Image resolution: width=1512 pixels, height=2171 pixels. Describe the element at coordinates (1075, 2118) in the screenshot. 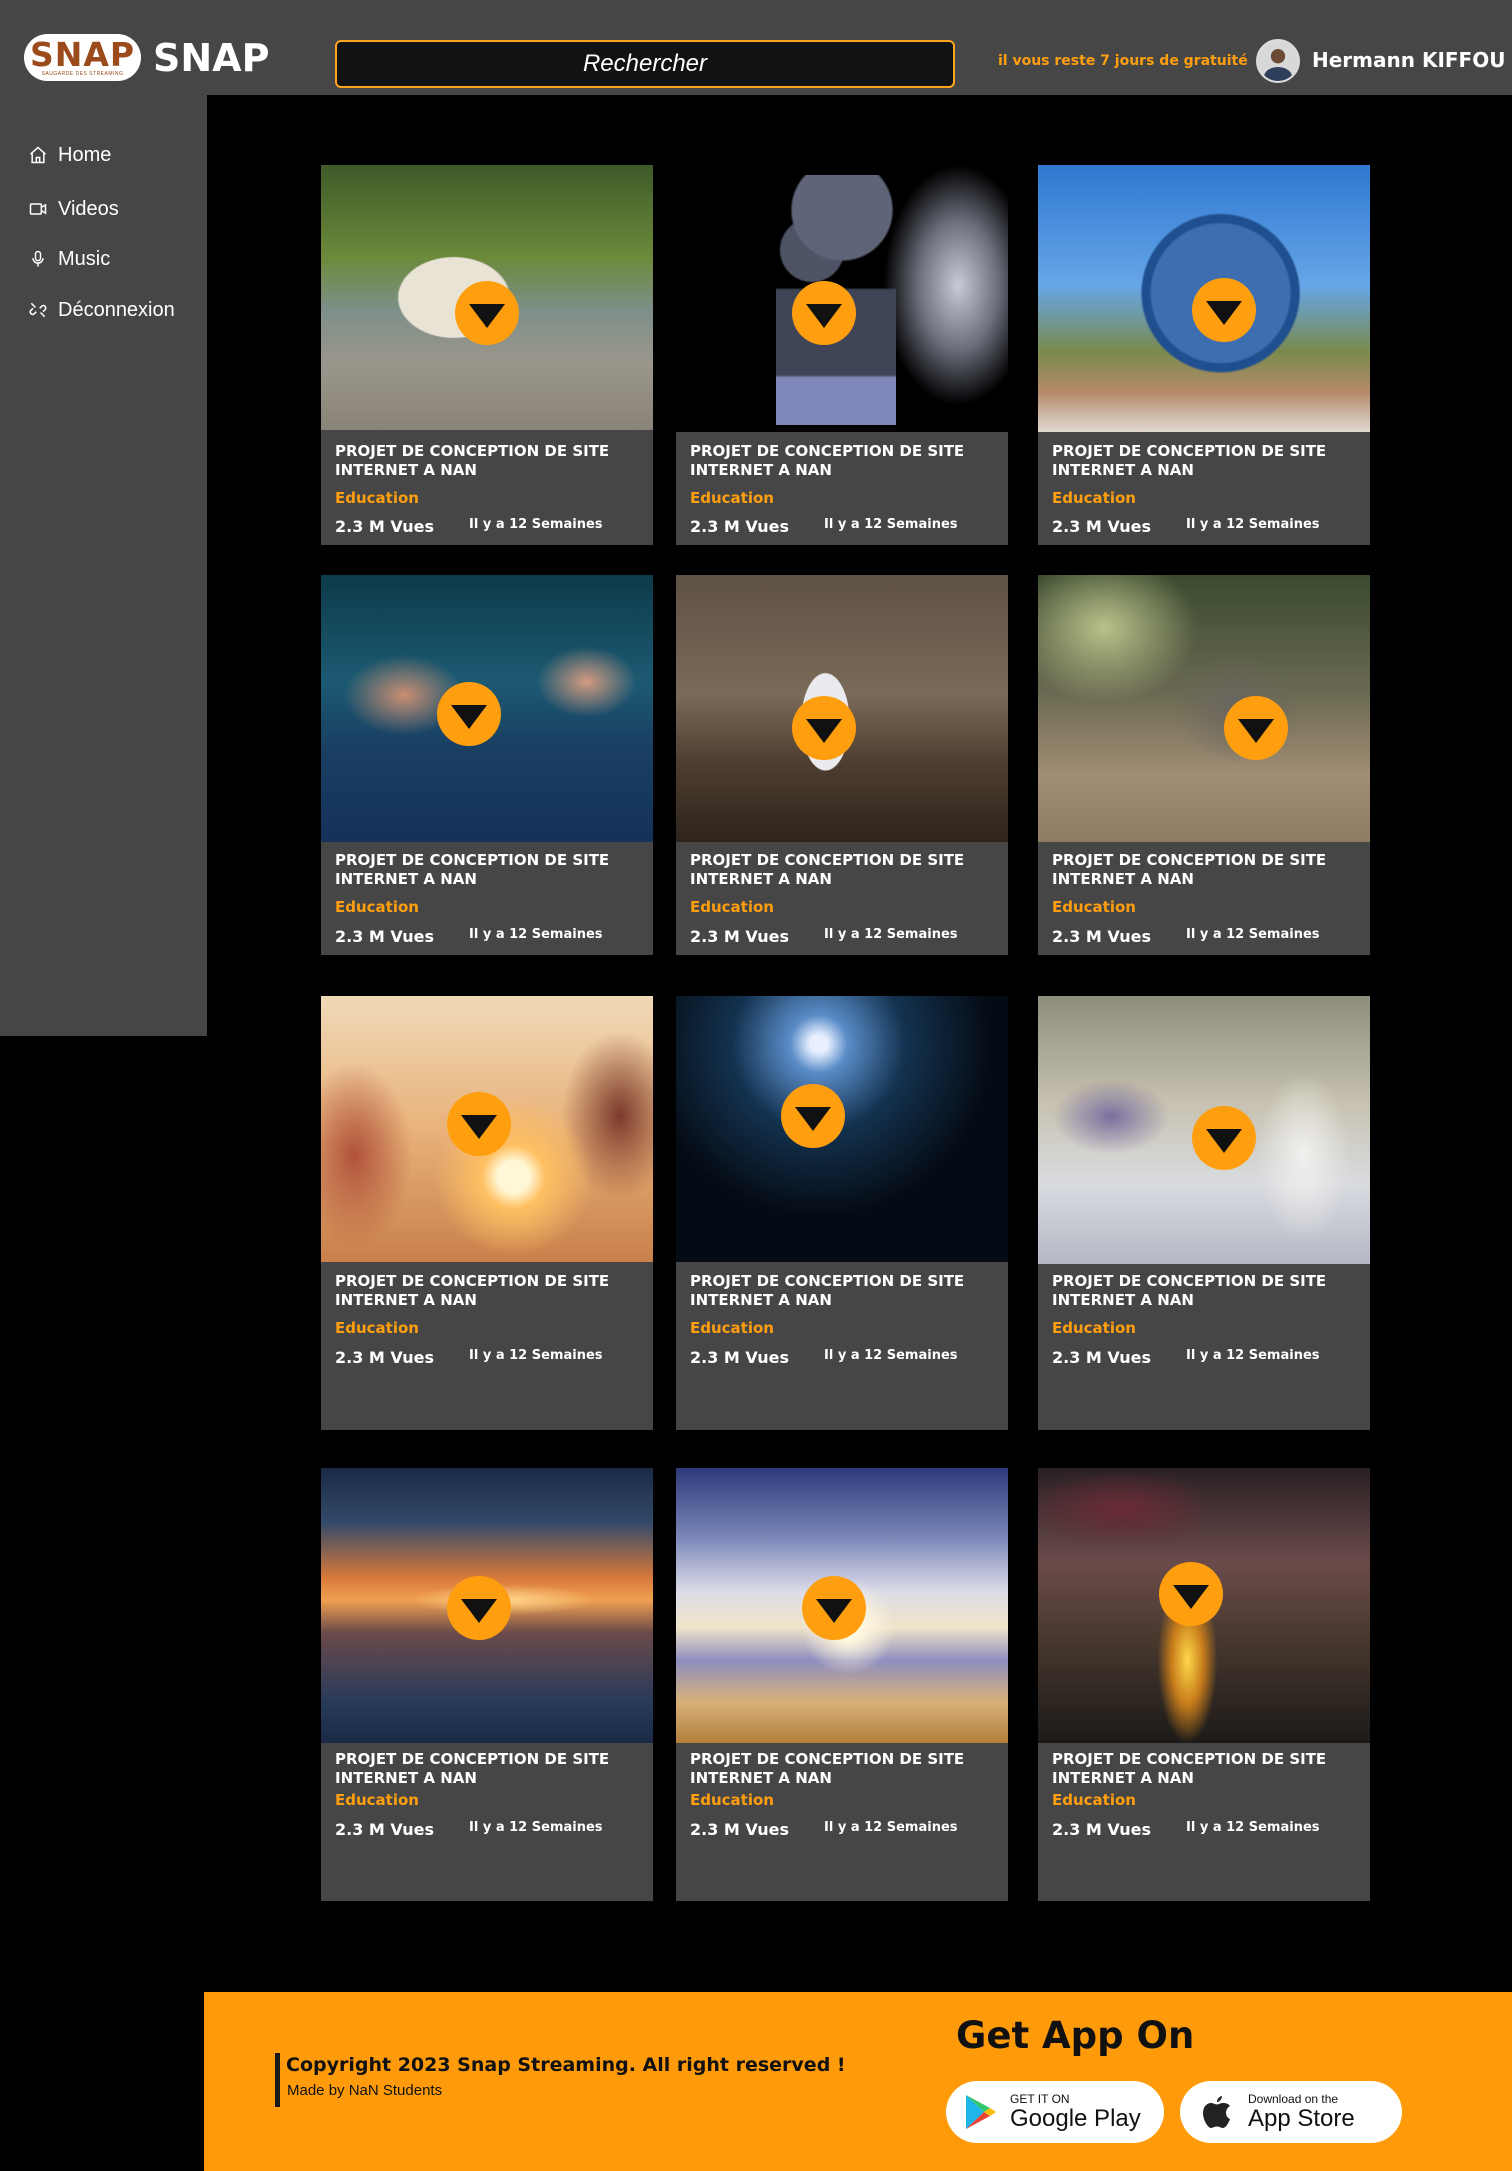

I see `google-play-label: Google Play` at that location.